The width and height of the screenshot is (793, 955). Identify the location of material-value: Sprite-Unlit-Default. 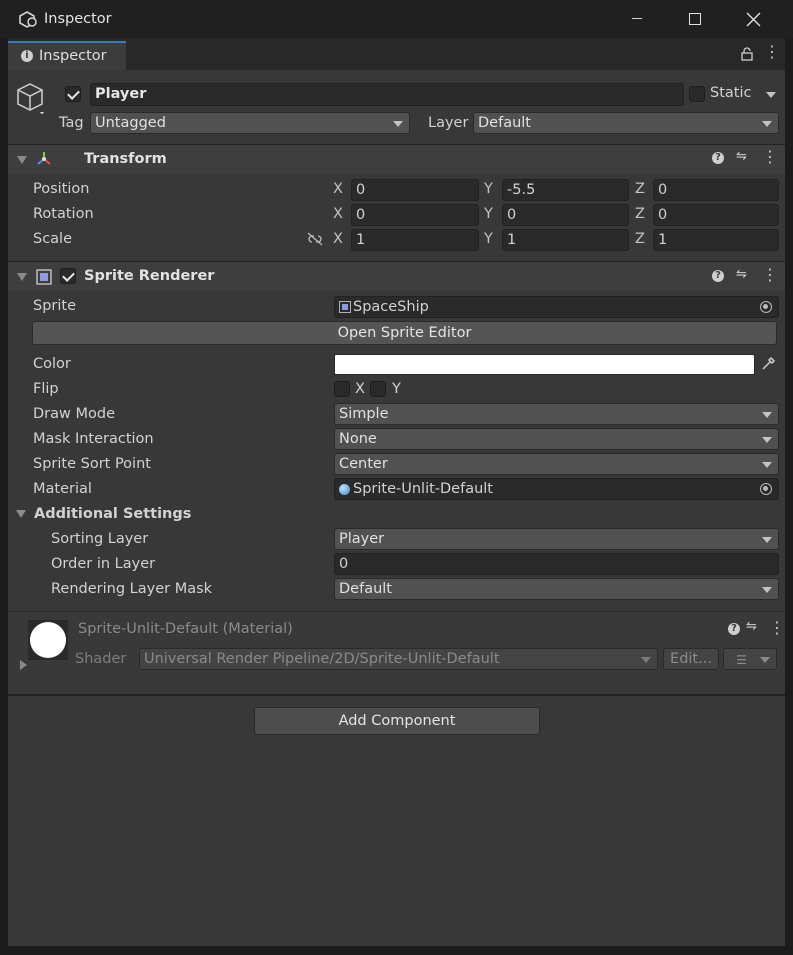
(423, 489).